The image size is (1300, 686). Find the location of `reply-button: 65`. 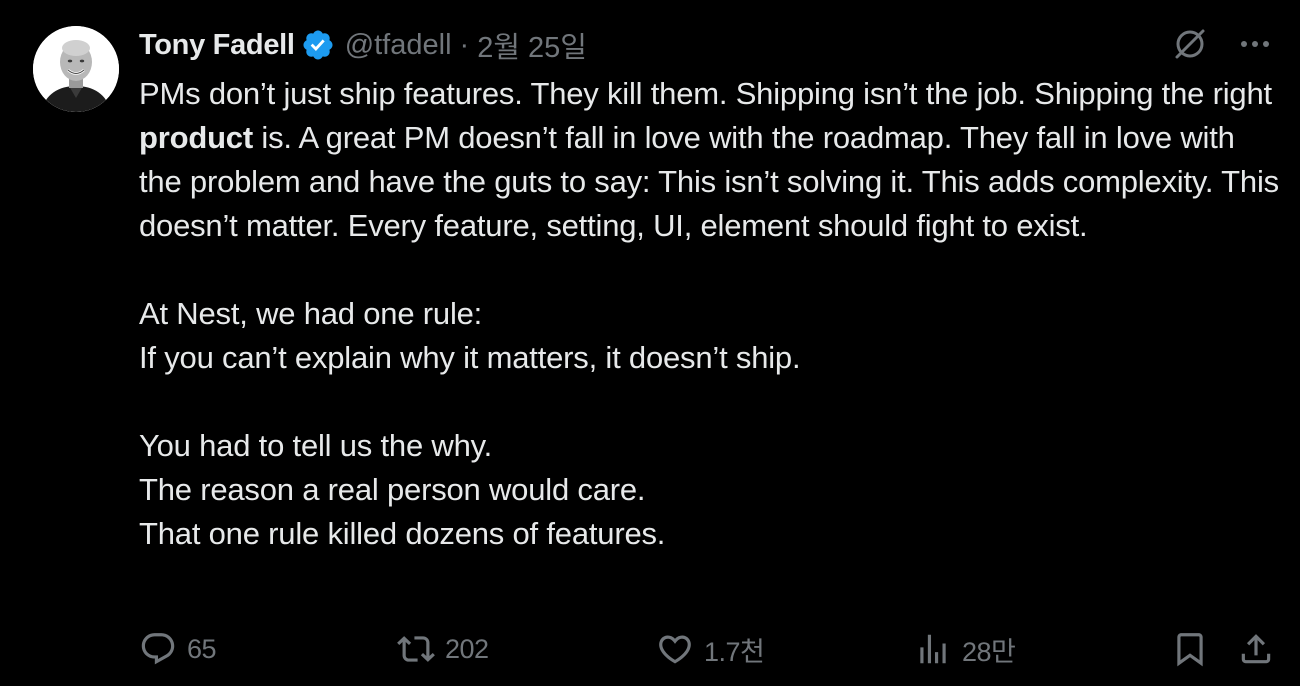

reply-button: 65 is located at coordinates (178, 649).